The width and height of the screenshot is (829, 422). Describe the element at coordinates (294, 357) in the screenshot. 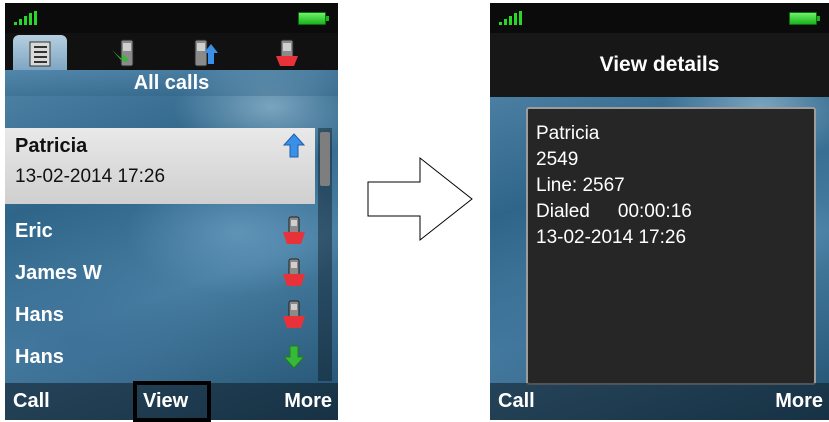

I see `received-arrow-icon` at that location.